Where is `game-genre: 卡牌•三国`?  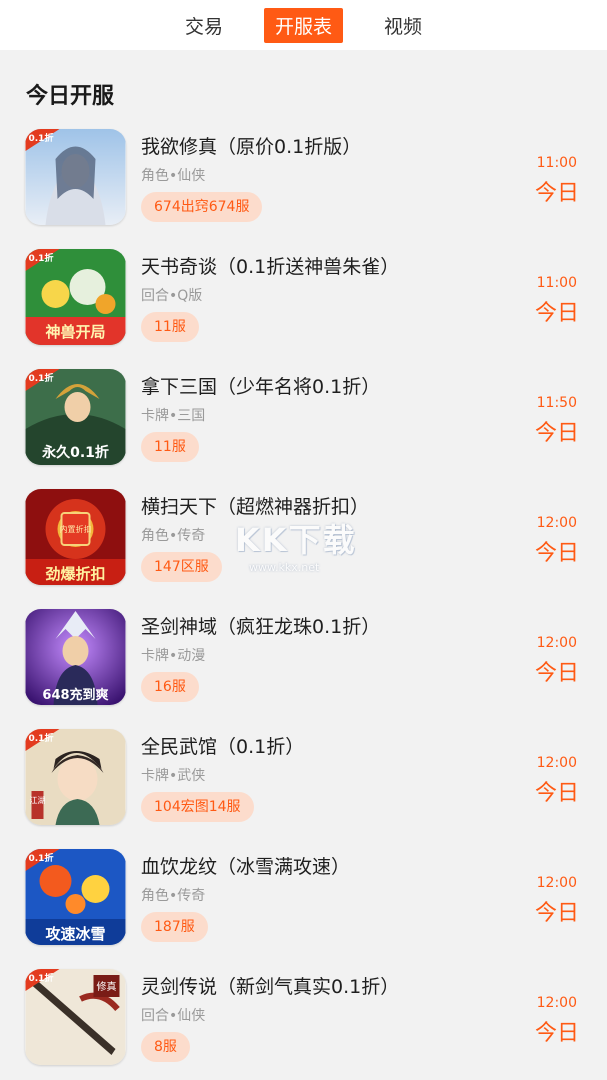
game-genre: 卡牌•三国 is located at coordinates (173, 416).